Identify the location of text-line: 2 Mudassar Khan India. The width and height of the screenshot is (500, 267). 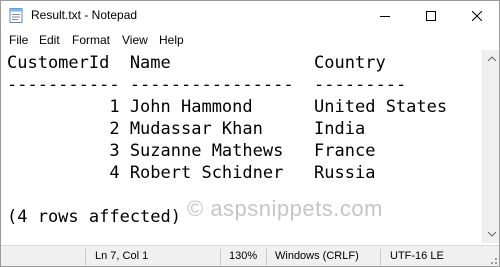
(186, 129).